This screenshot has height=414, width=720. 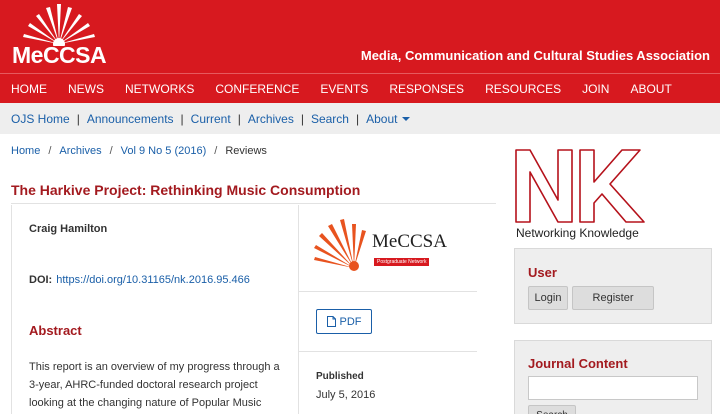 I want to click on doi-label: DOI:, so click(x=41, y=280).